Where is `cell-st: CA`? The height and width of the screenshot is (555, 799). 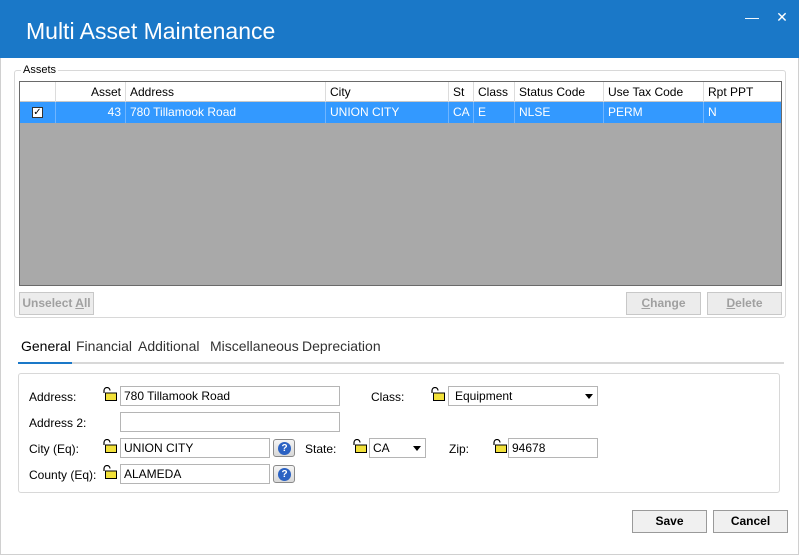
cell-st: CA is located at coordinates (461, 112).